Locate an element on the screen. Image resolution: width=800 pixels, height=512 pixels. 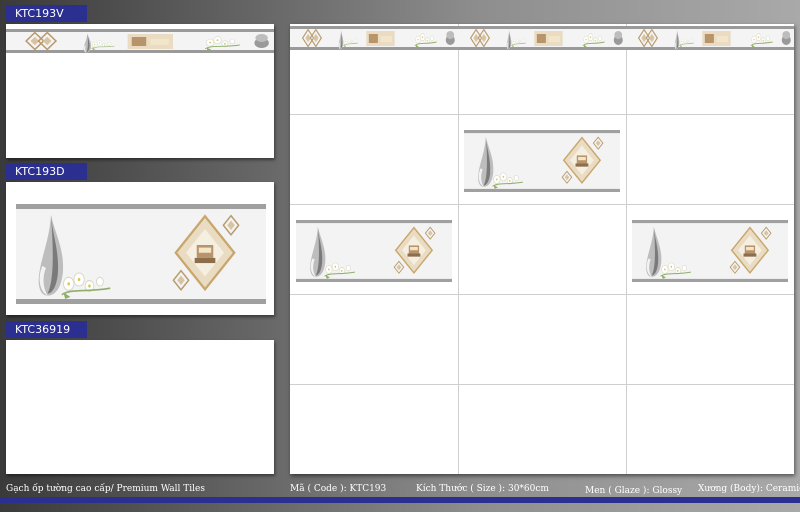
tile-ktc193d is located at coordinates (140, 248).